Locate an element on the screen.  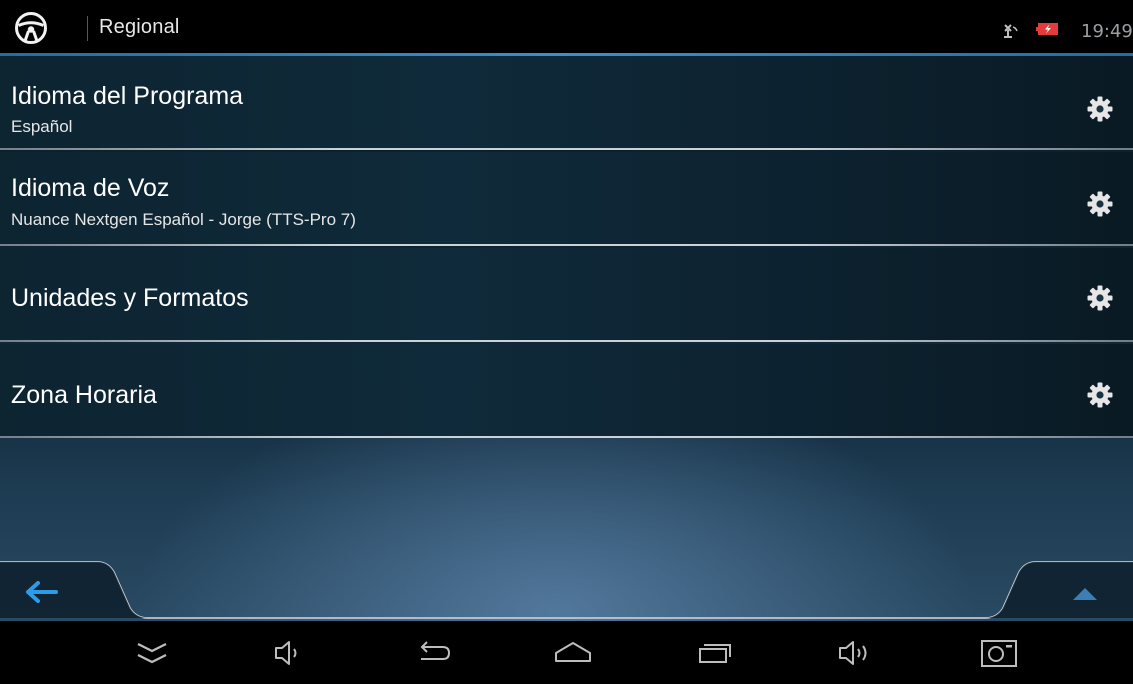
setting-label: Idioma del Programa is located at coordinates (127, 96).